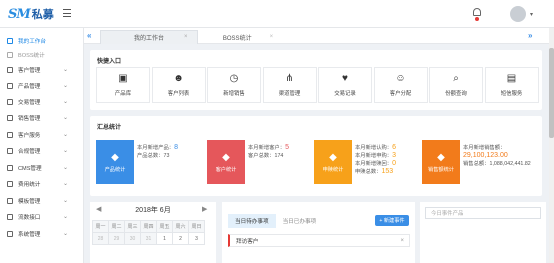 This screenshot has width=554, height=263. What do you see at coordinates (157, 156) in the screenshot?
I see `stat-line: 产品总数：73` at bounding box center [157, 156].